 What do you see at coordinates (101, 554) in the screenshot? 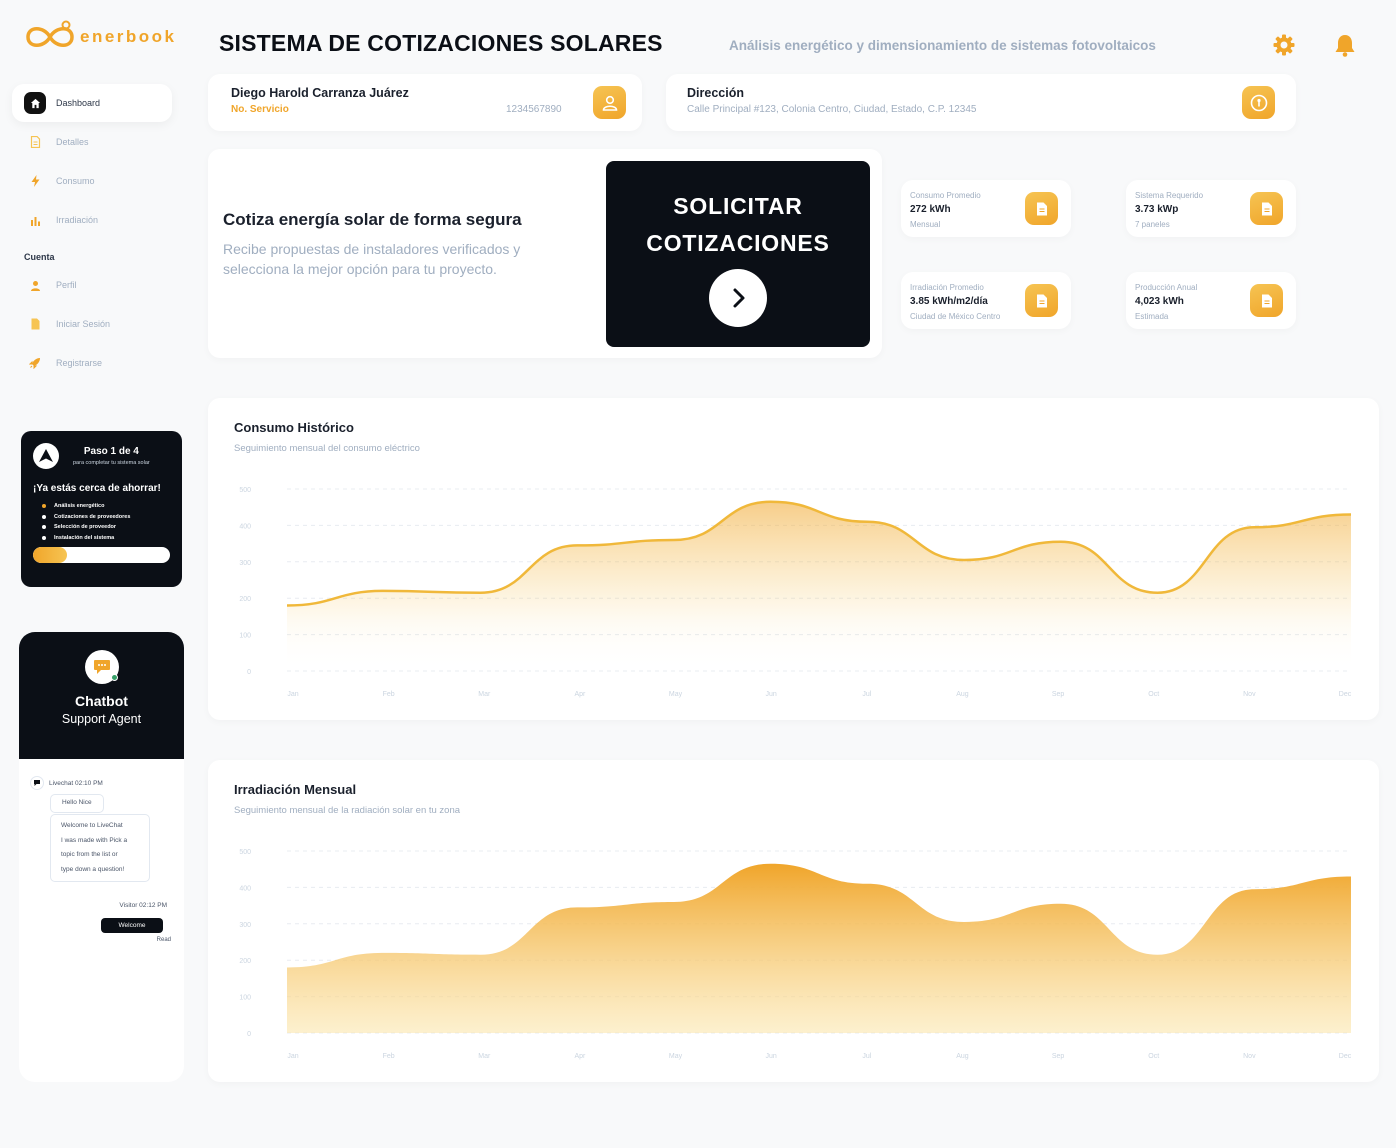
I see `progress-bar` at bounding box center [101, 554].